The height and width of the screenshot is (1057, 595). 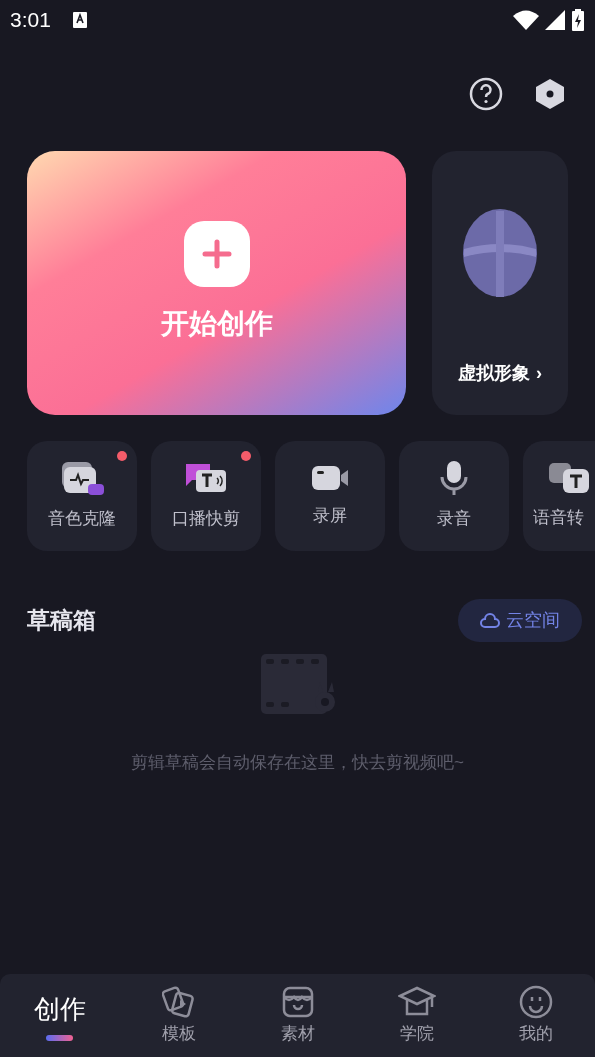 What do you see at coordinates (330, 496) in the screenshot?
I see `tool-tile: 录屏` at bounding box center [330, 496].